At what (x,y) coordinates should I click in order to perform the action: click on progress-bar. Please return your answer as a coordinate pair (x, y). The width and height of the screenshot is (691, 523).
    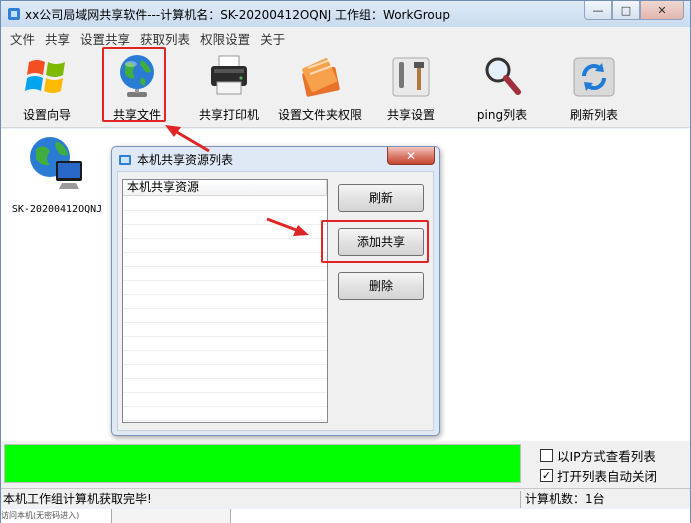
    Looking at the image, I should click on (262, 463).